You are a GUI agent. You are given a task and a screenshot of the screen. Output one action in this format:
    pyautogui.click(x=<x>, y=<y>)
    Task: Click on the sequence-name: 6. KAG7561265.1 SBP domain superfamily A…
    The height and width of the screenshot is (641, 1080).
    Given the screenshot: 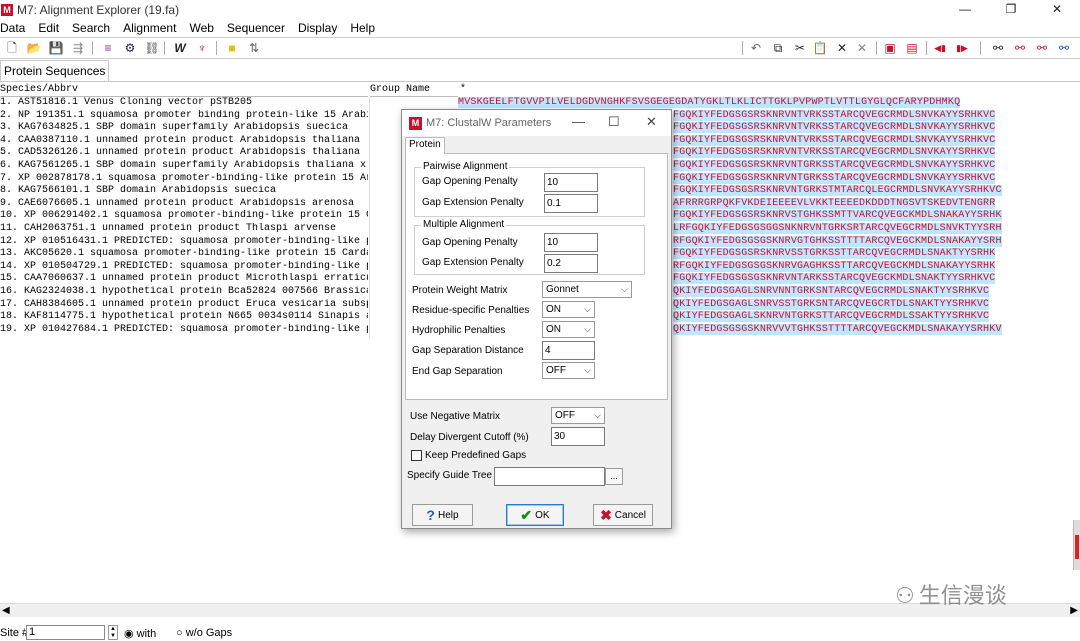 What is the action you would take?
    pyautogui.click(x=184, y=166)
    